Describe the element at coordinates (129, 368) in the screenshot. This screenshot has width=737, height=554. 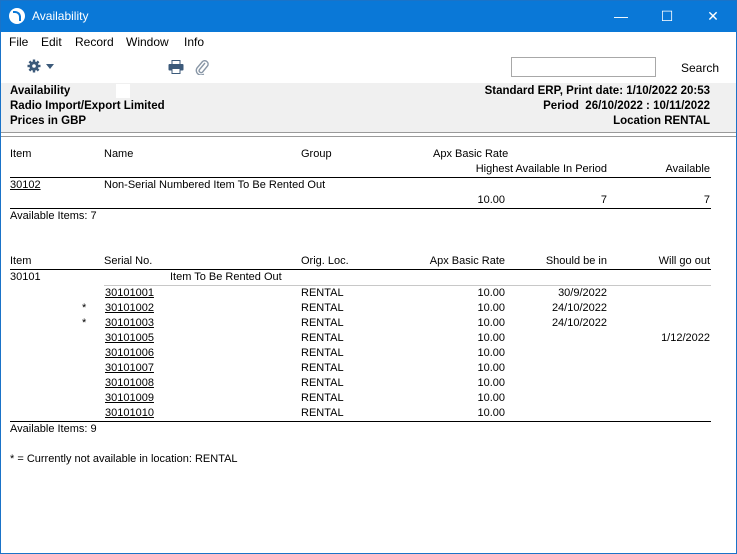
I see `serial-link: 30101007` at that location.